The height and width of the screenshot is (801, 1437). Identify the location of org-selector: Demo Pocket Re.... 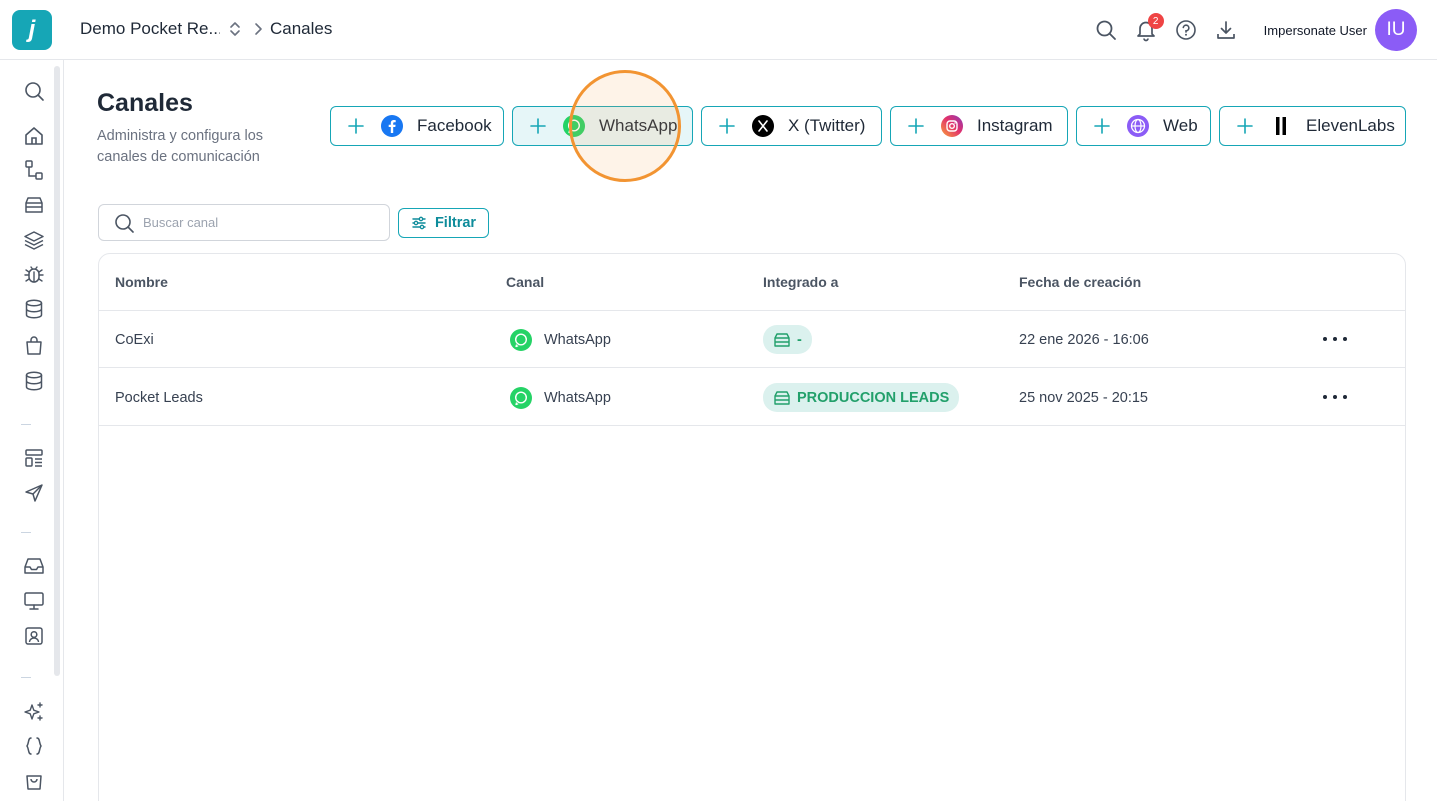
(150, 29).